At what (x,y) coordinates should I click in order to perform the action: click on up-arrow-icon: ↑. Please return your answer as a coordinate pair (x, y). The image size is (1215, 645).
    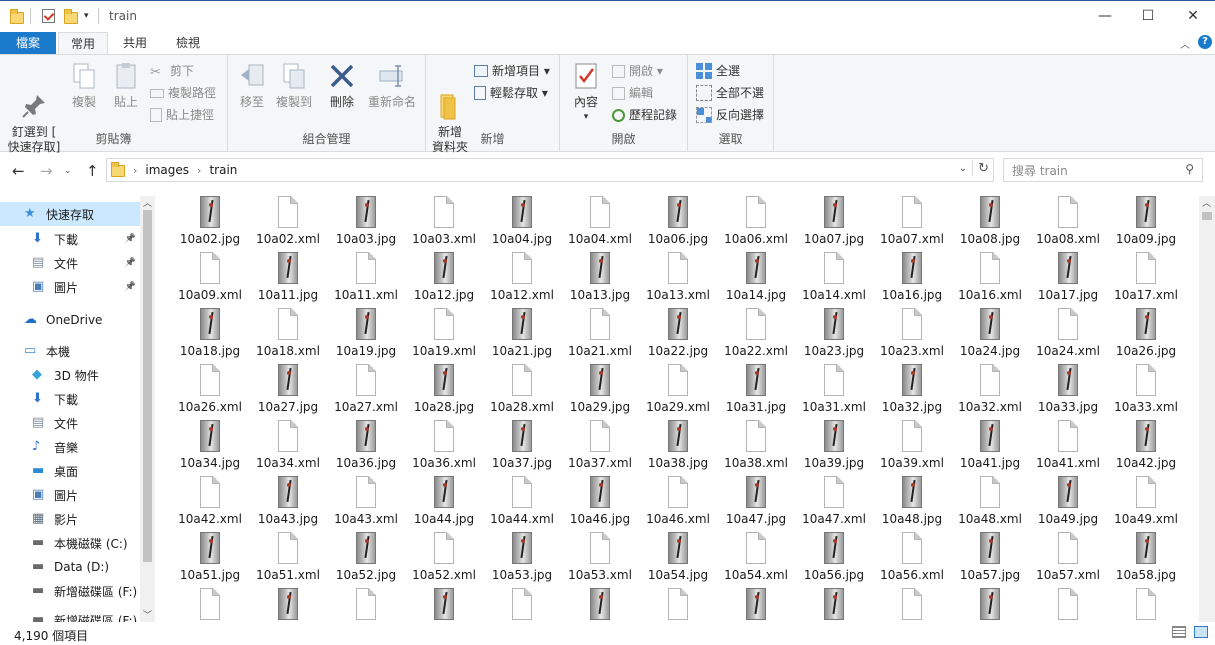
    Looking at the image, I should click on (92, 171).